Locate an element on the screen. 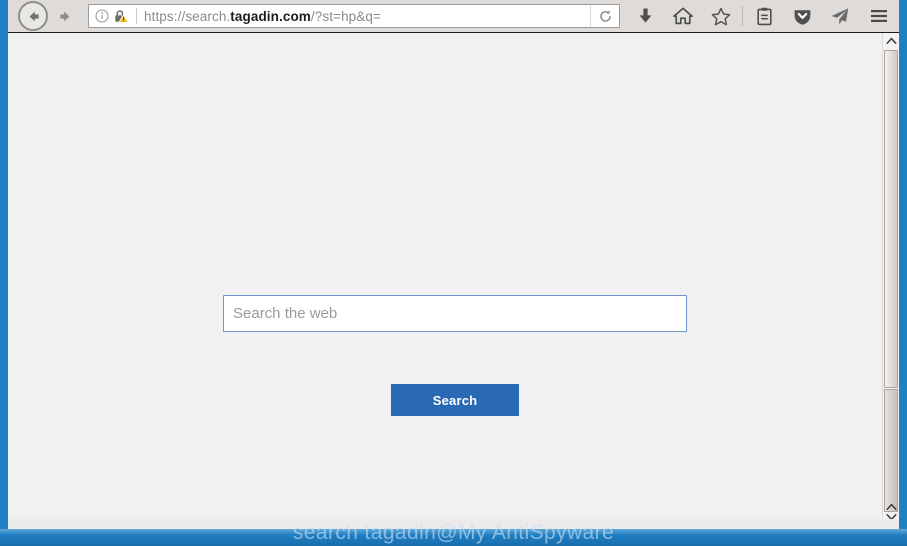 This screenshot has width=907, height=546. library-icon is located at coordinates (764, 16).